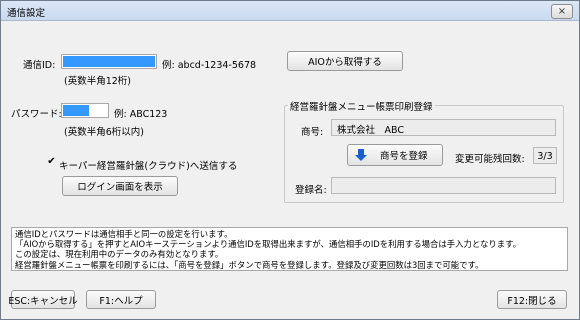  Describe the element at coordinates (290, 11) in the screenshot. I see `title-bar: 通信設定 ×` at that location.